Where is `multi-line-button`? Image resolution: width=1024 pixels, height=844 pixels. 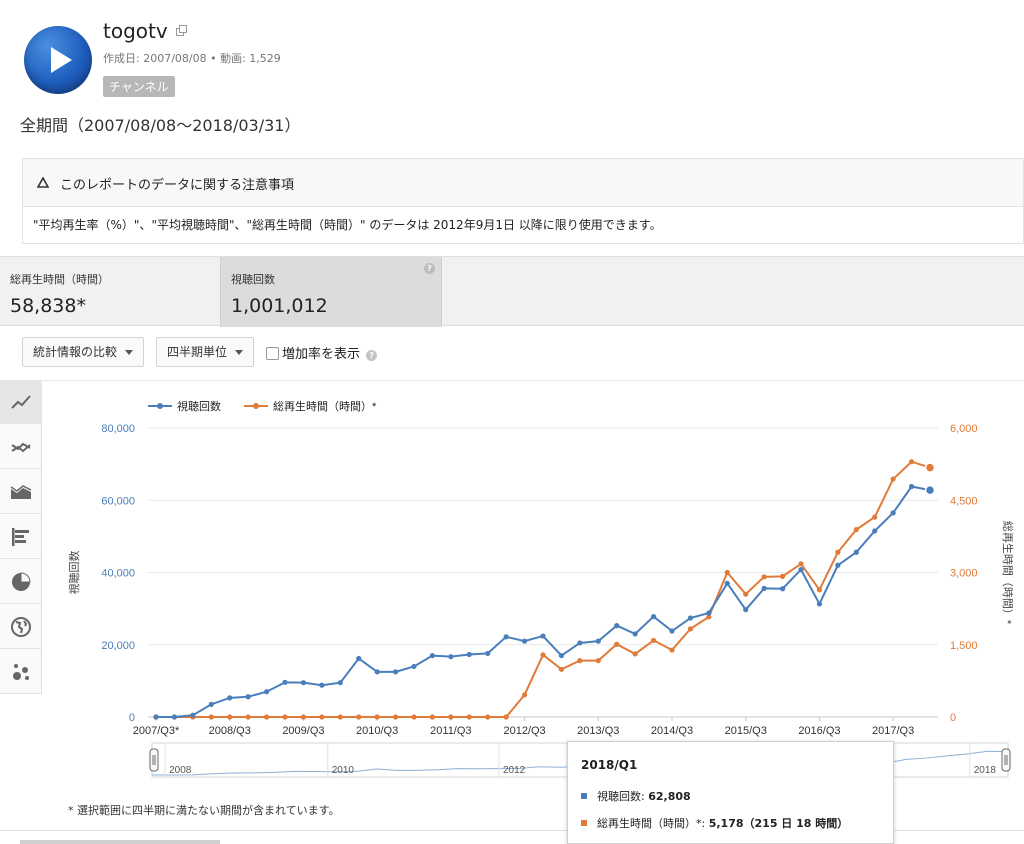 multi-line-button is located at coordinates (21, 447).